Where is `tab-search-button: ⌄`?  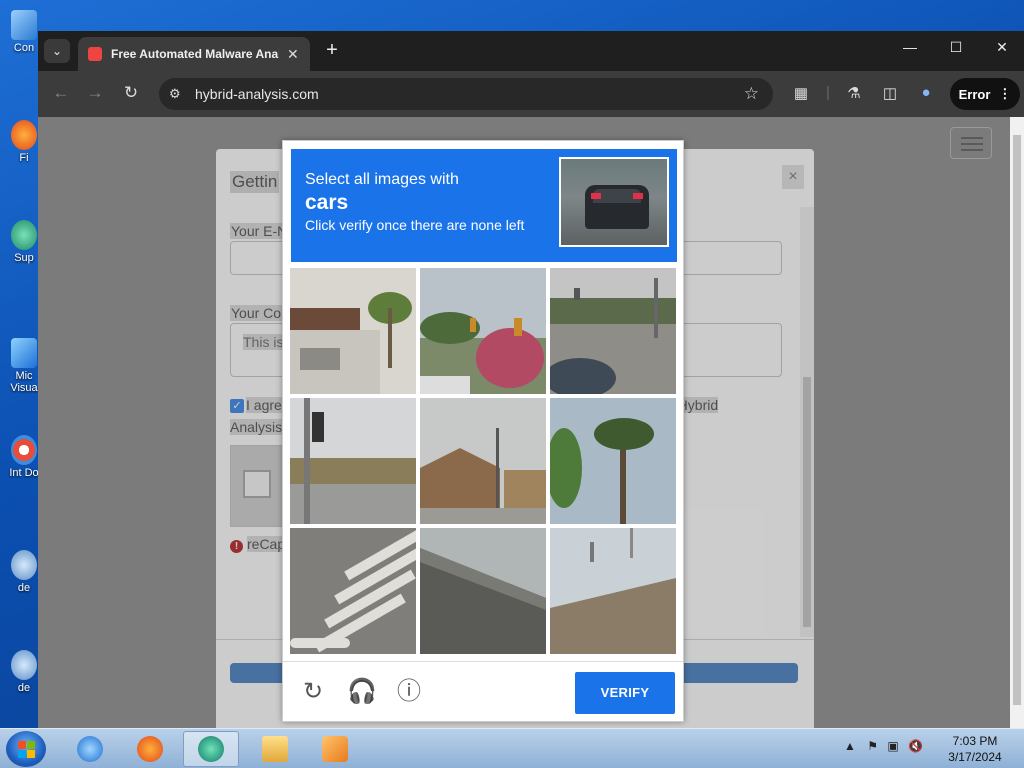
tab-search-button: ⌄ is located at coordinates (57, 51).